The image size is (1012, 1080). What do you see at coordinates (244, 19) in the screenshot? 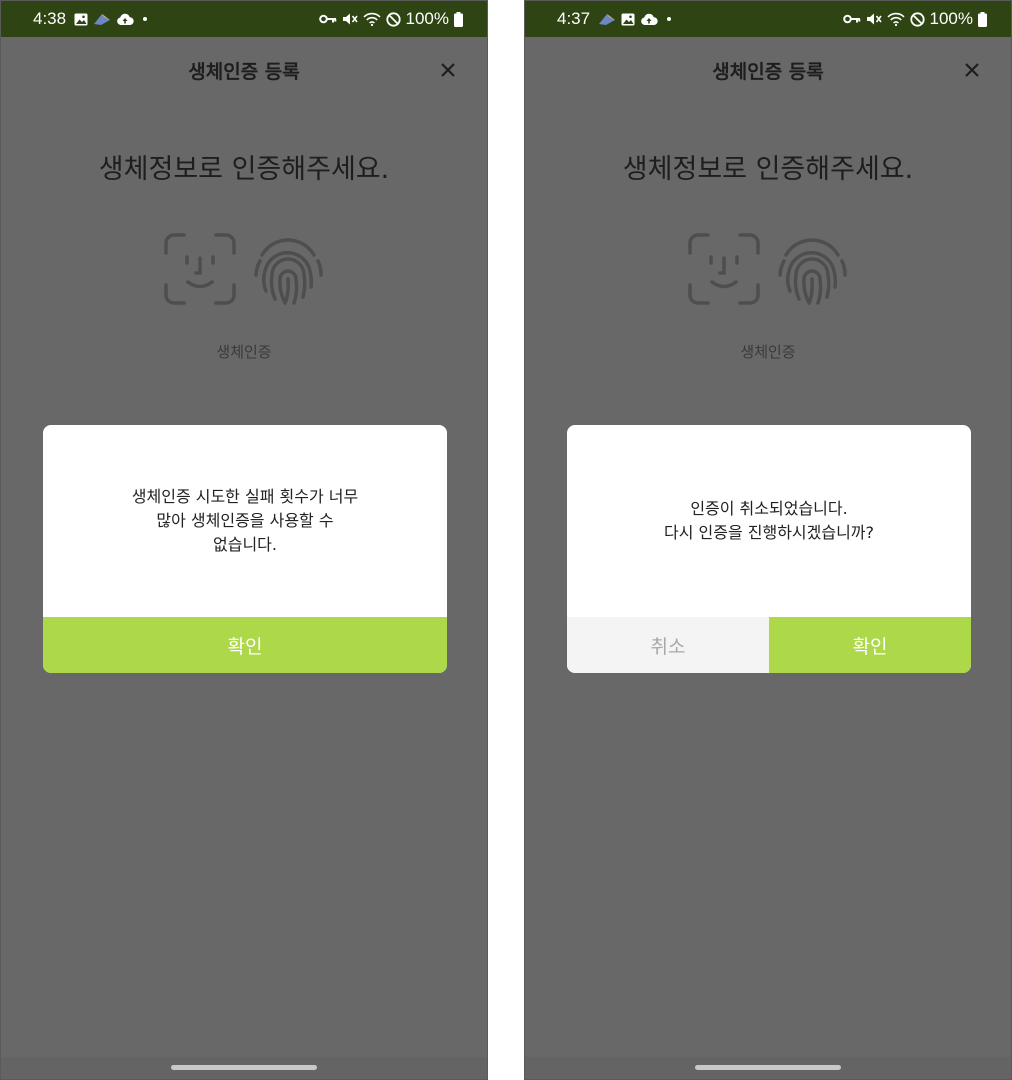
I see `status-bar: 4:38 100%` at bounding box center [244, 19].